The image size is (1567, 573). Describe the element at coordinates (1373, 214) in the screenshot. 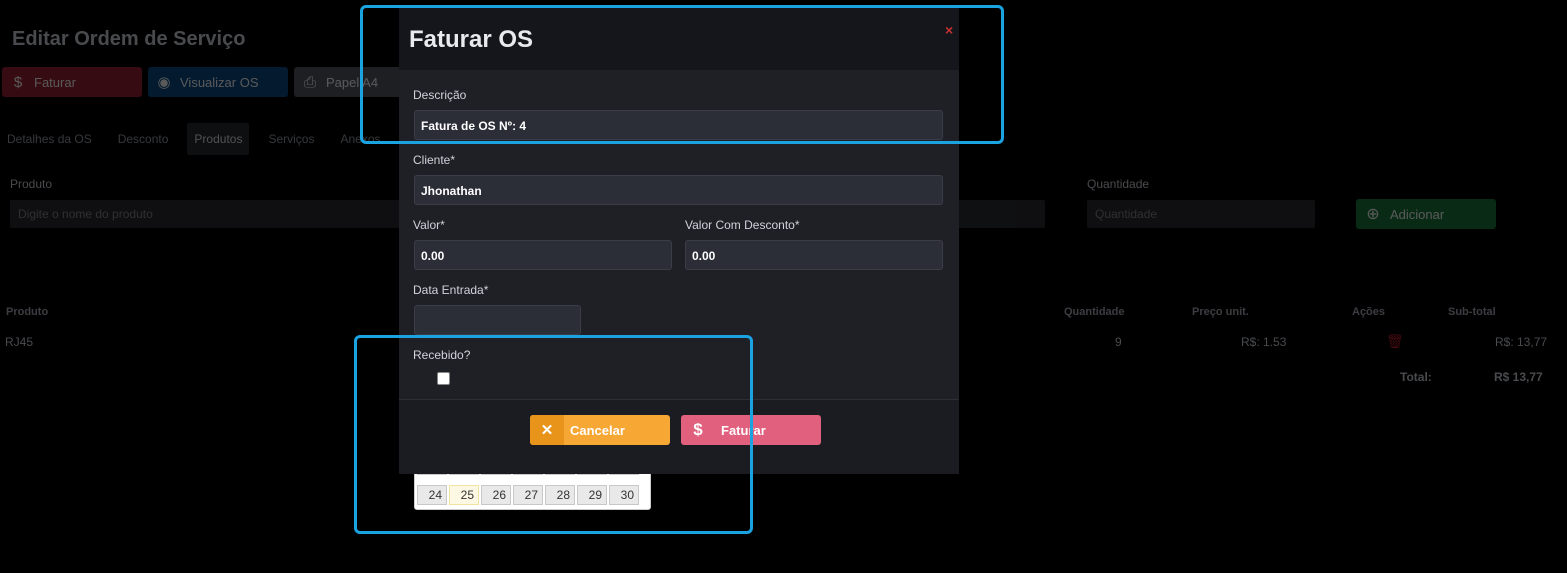

I see `plus-circle-icon: ⊕` at that location.